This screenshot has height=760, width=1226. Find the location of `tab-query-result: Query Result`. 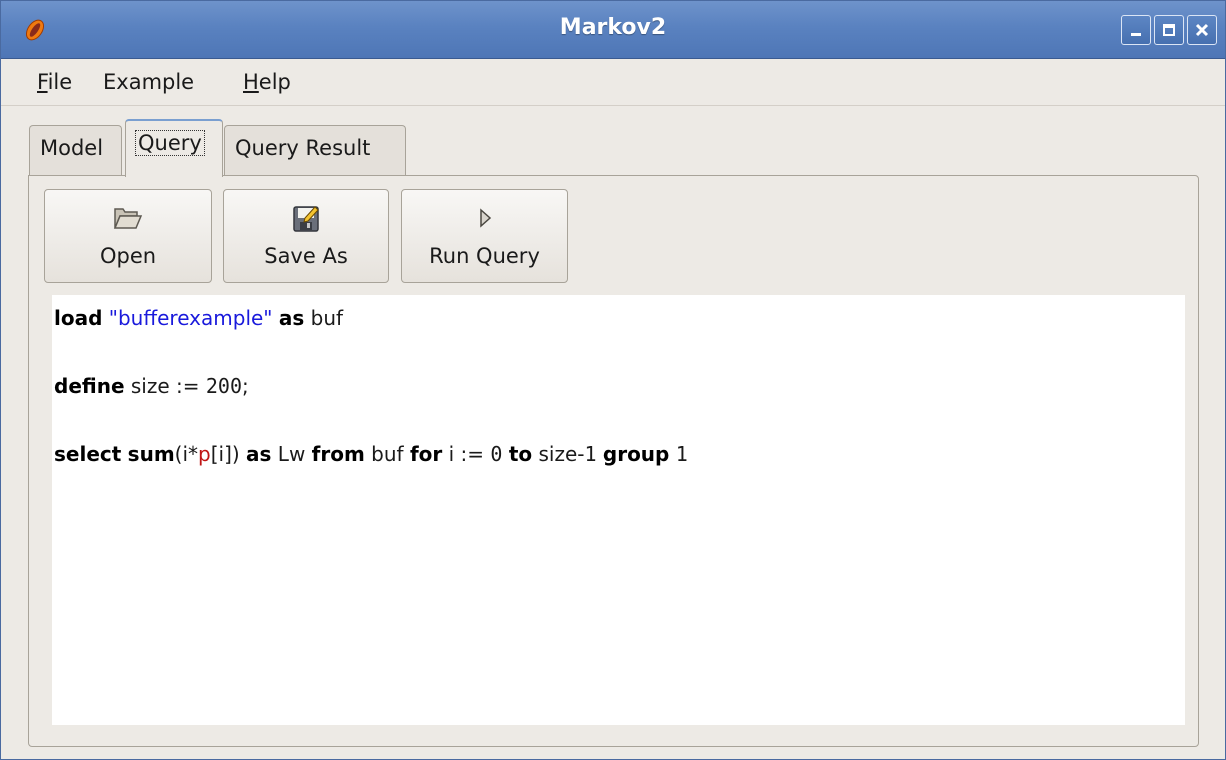

tab-query-result: Query Result is located at coordinates (315, 151).